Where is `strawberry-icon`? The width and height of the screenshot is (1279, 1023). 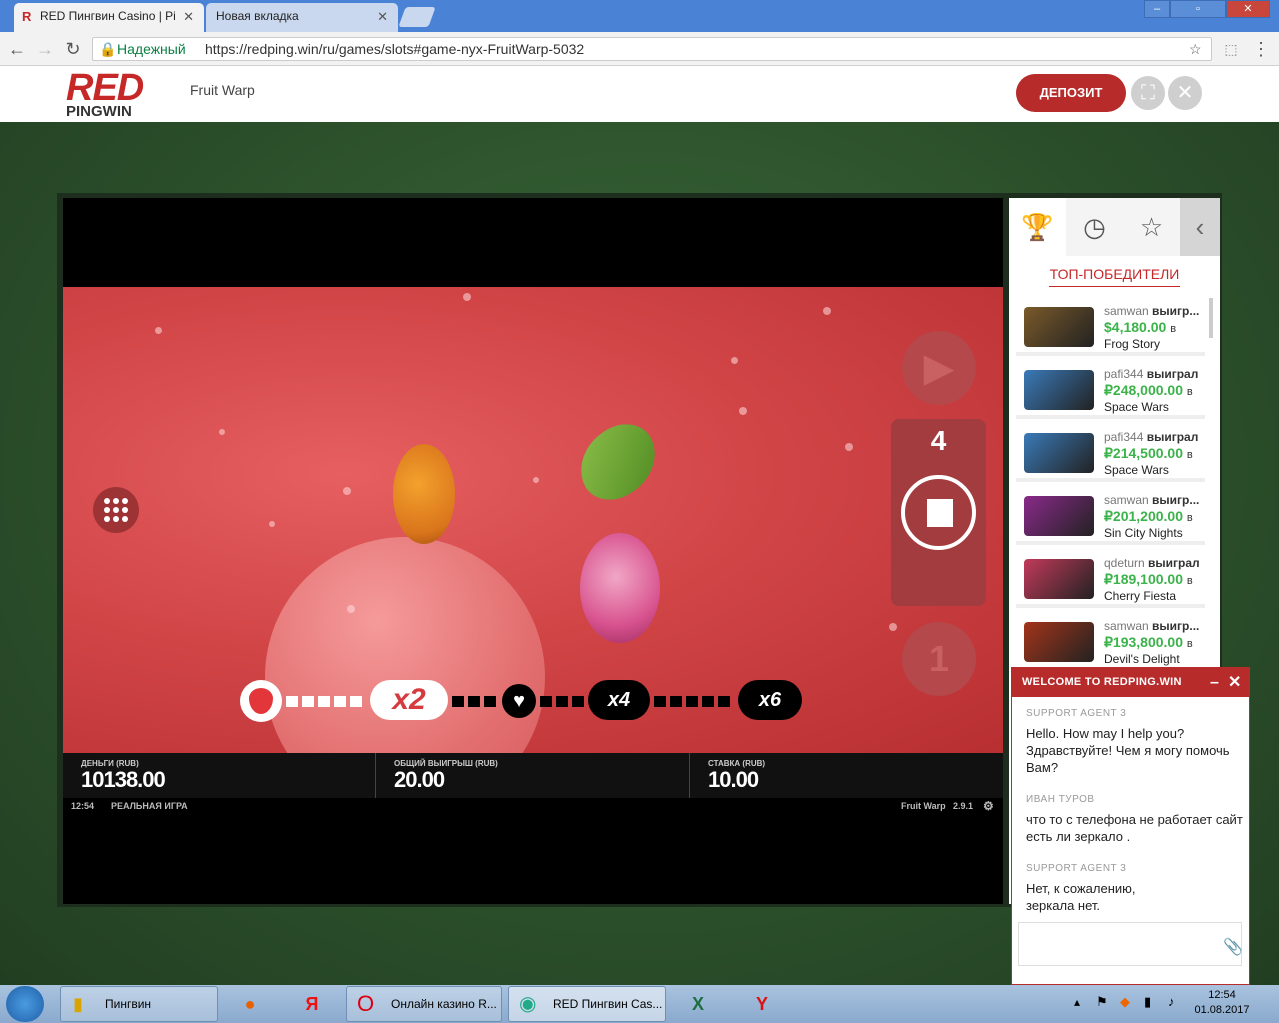 strawberry-icon is located at coordinates (261, 701).